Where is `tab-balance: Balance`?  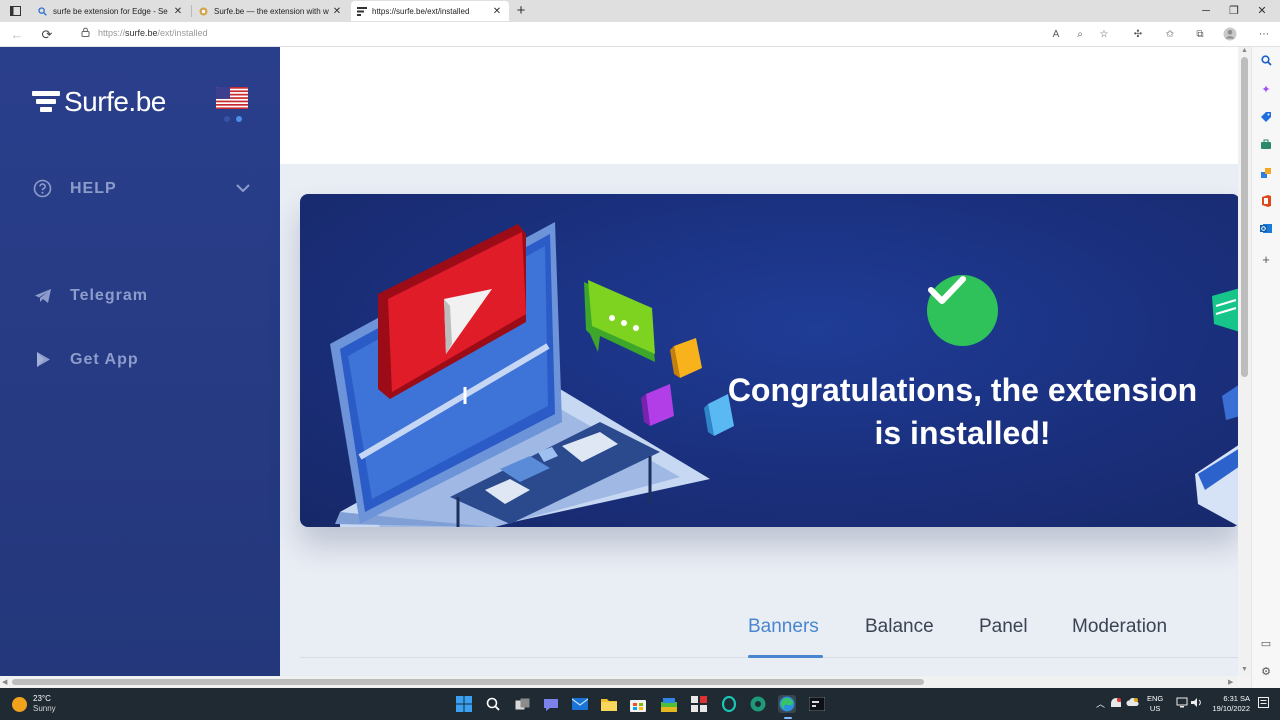
tab-balance: Balance is located at coordinates (899, 627).